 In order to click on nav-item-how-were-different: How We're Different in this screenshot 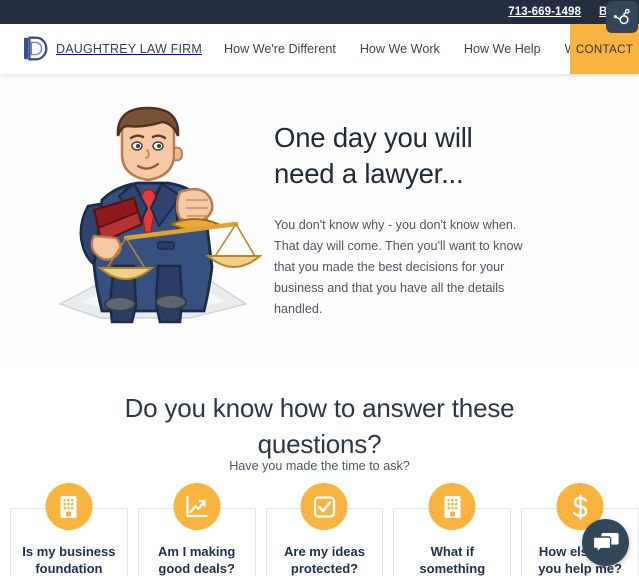, I will do `click(280, 49)`.